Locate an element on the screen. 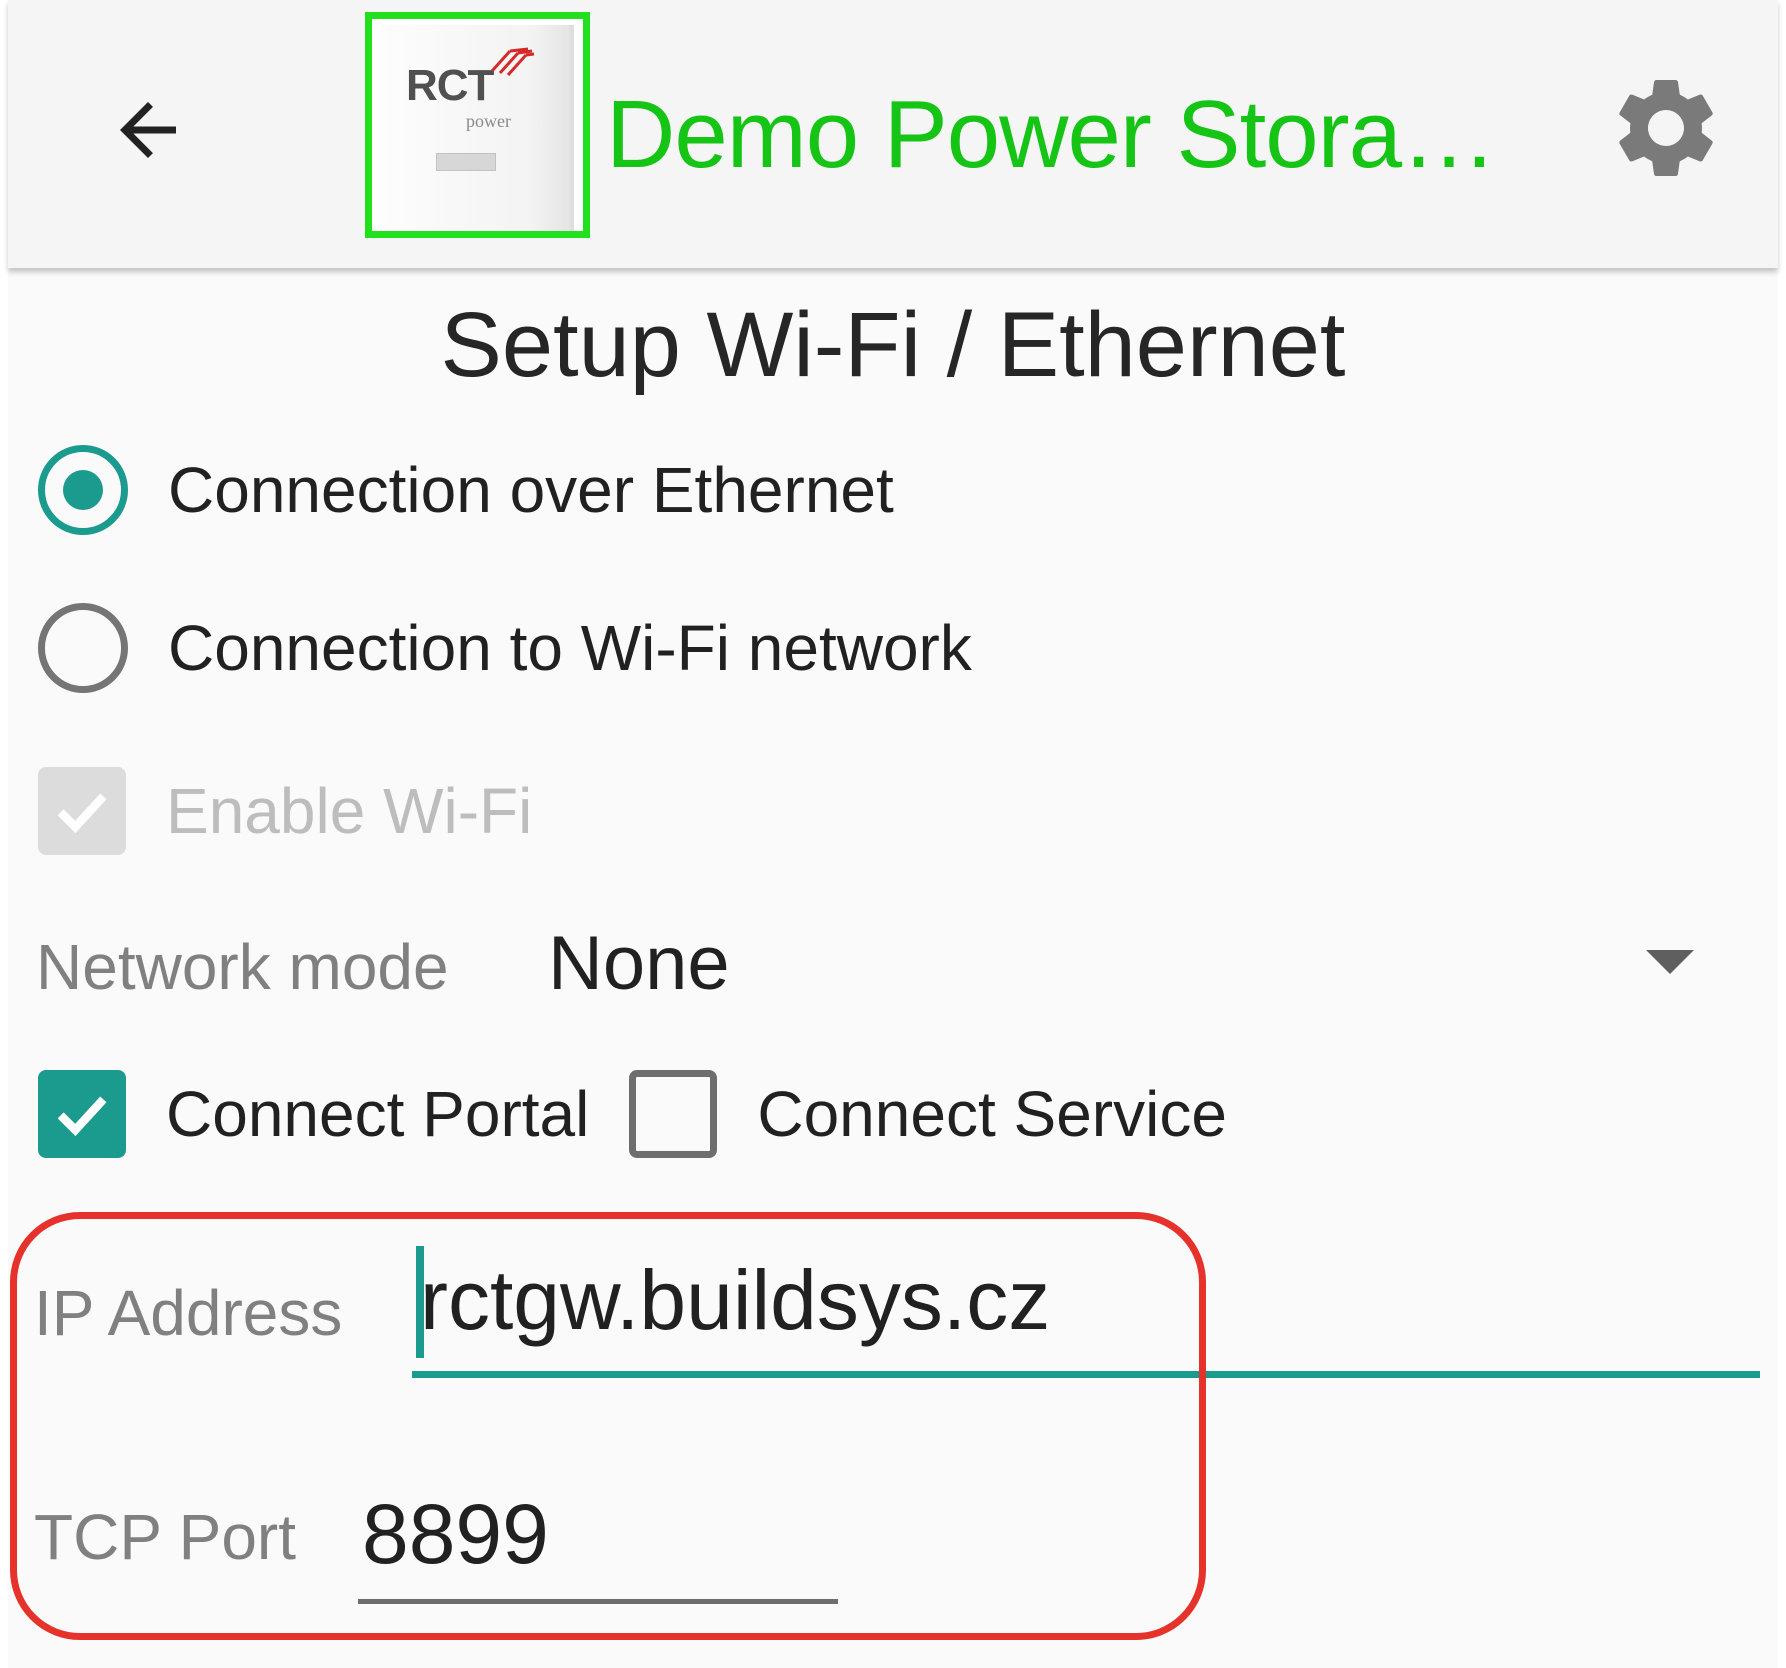 The width and height of the screenshot is (1786, 1668). arrow-left-icon is located at coordinates (148, 130).